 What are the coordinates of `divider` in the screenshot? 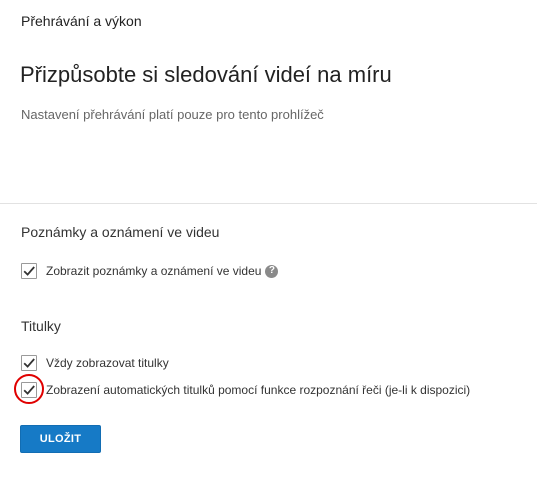 It's located at (268, 203).